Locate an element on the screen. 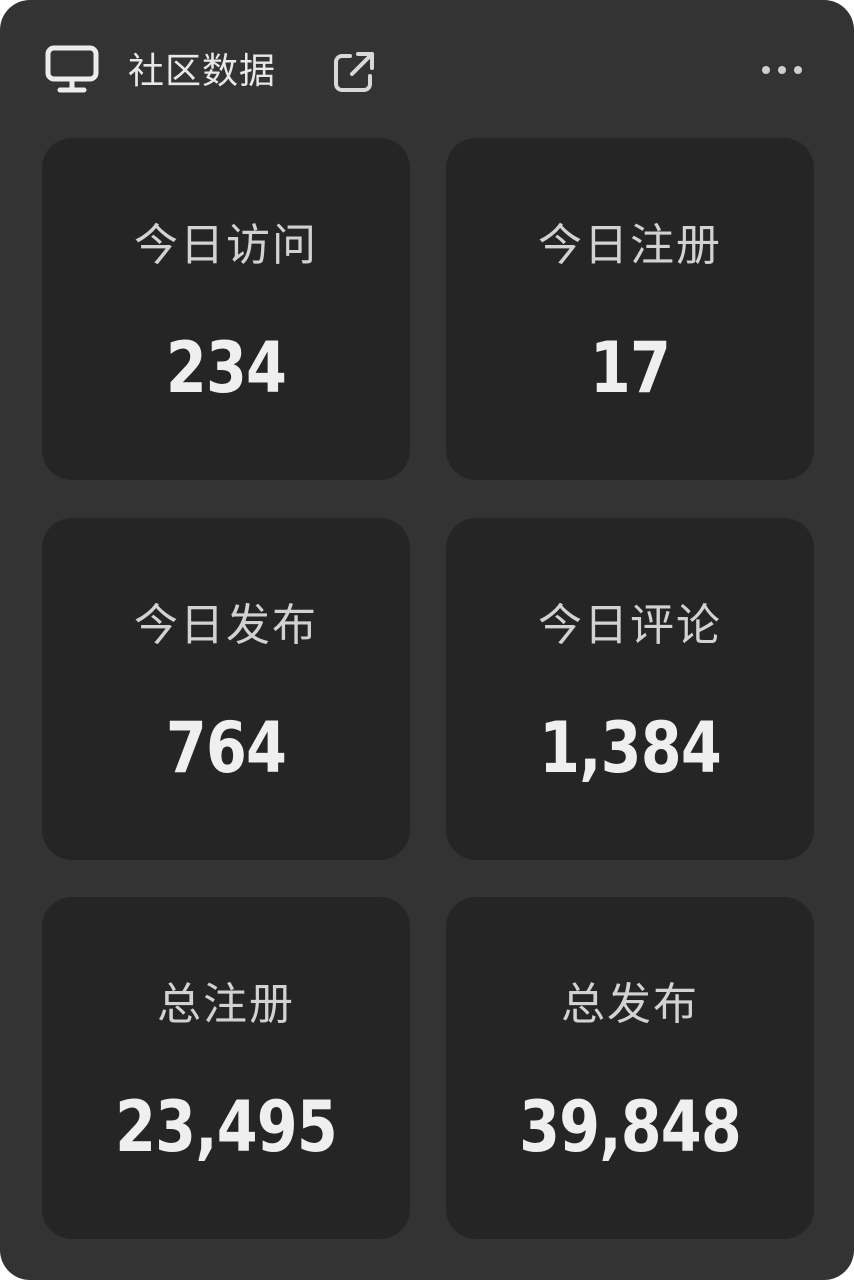 This screenshot has width=854, height=1280. stat-card-today-registrations: 今日注册 17 is located at coordinates (630, 309).